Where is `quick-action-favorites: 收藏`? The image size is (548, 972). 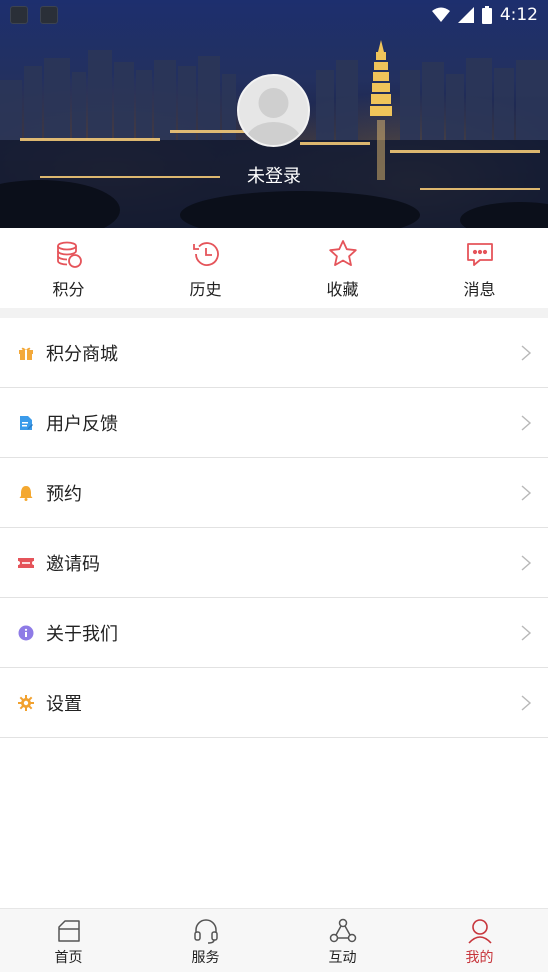
quick-action-favorites: 收藏 is located at coordinates (342, 268).